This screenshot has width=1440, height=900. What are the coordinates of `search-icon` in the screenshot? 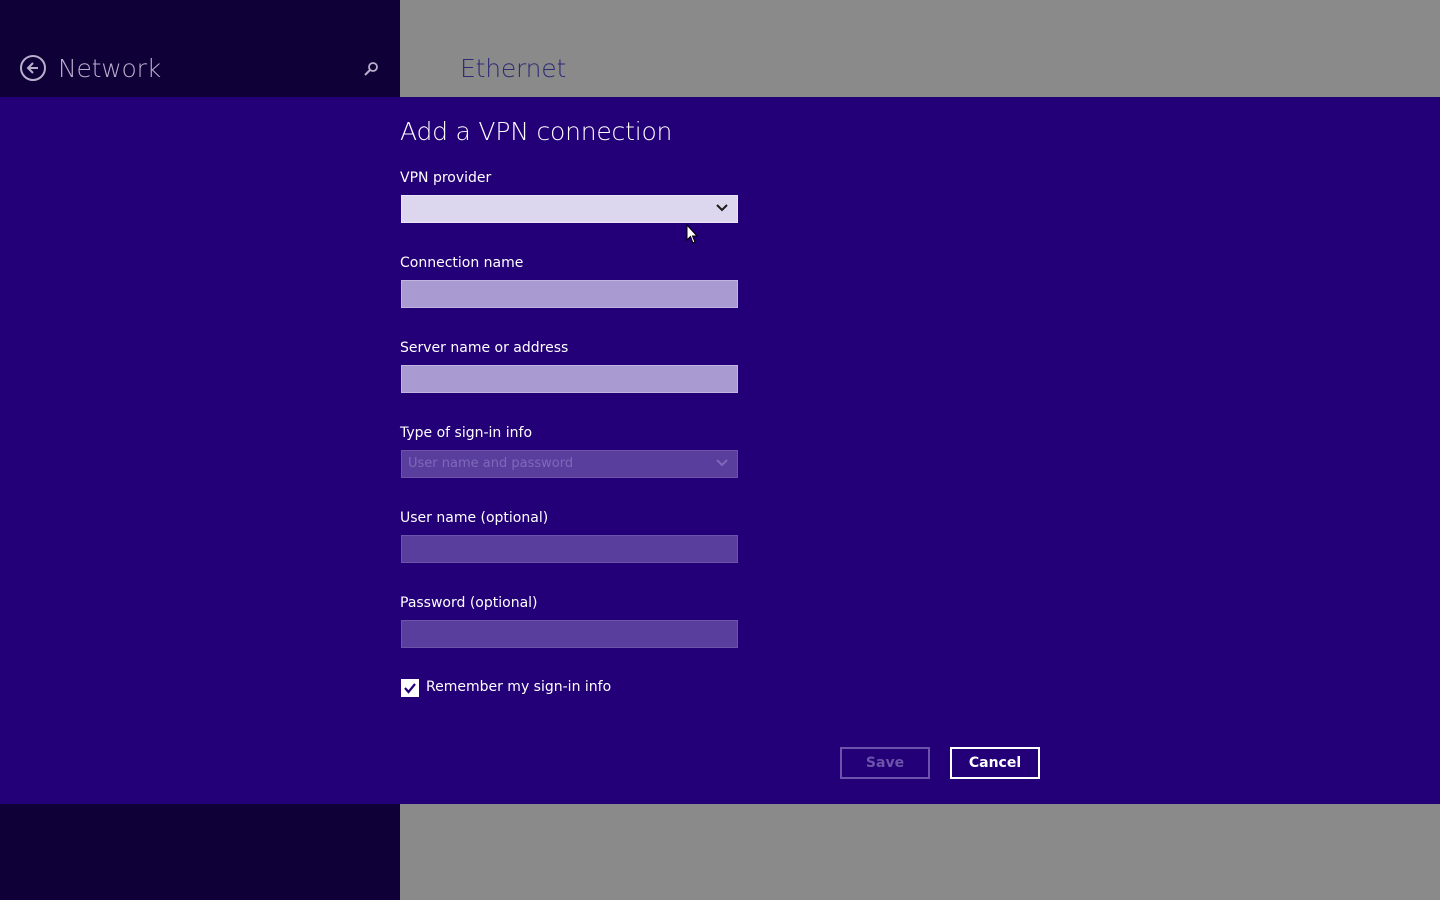 It's located at (371, 69).